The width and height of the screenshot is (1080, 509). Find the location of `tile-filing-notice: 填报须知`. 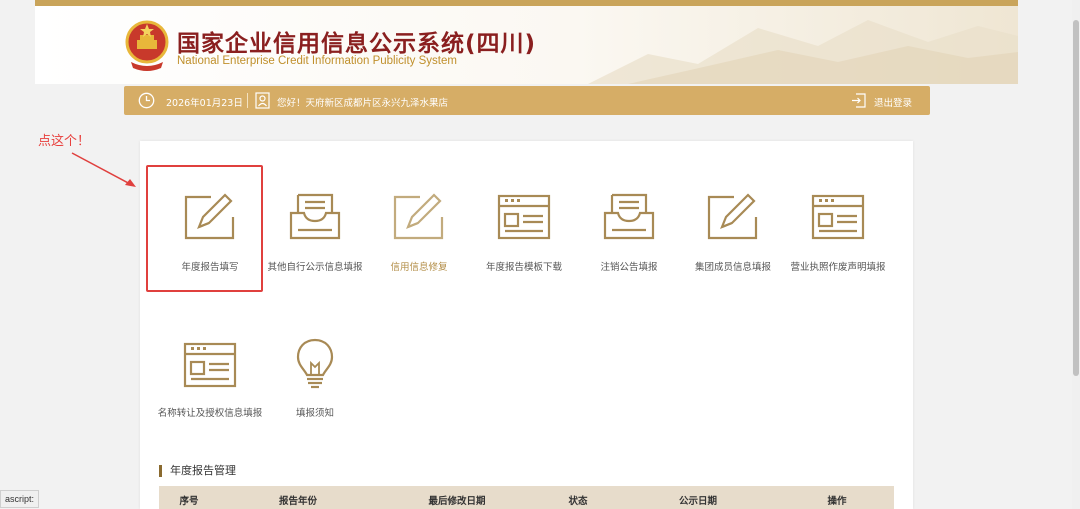

tile-filing-notice: 填报须知 is located at coordinates (315, 380).